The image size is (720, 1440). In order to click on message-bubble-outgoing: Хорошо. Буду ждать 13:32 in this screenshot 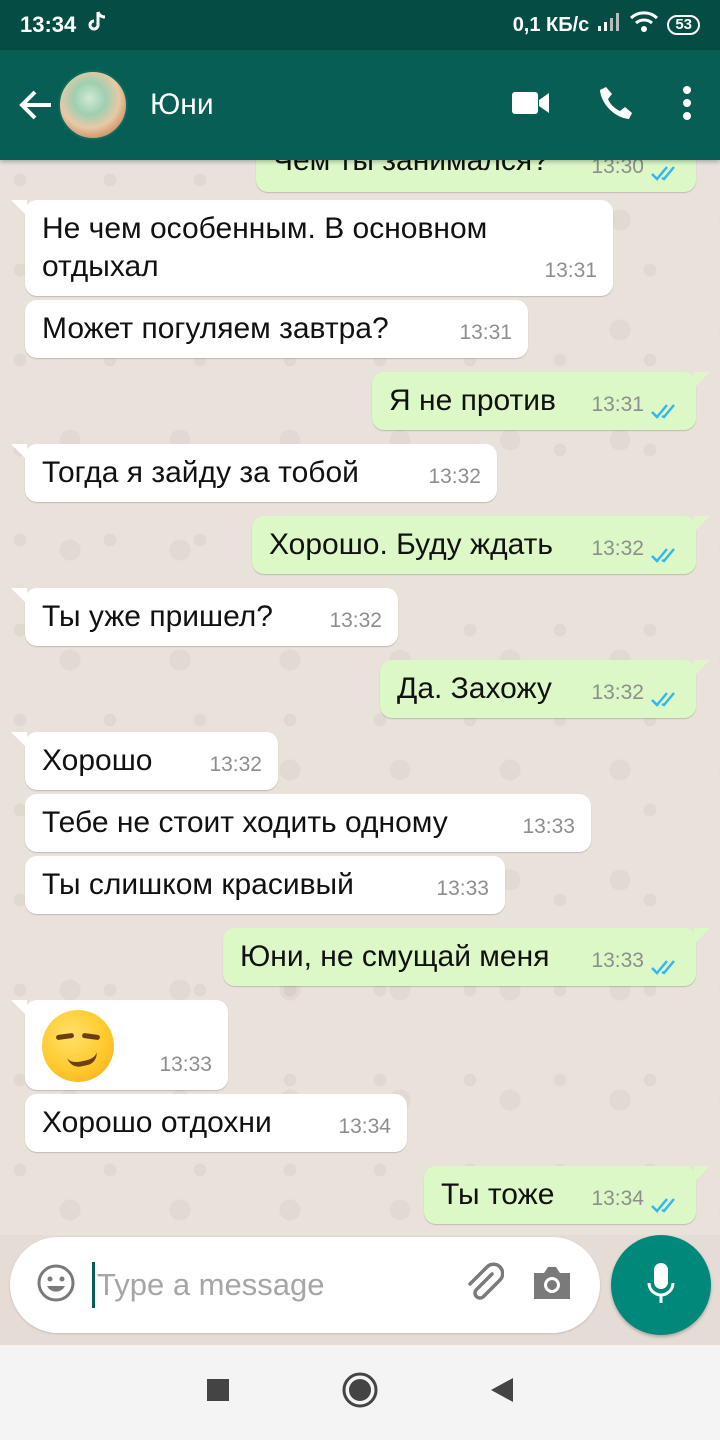, I will do `click(481, 545)`.